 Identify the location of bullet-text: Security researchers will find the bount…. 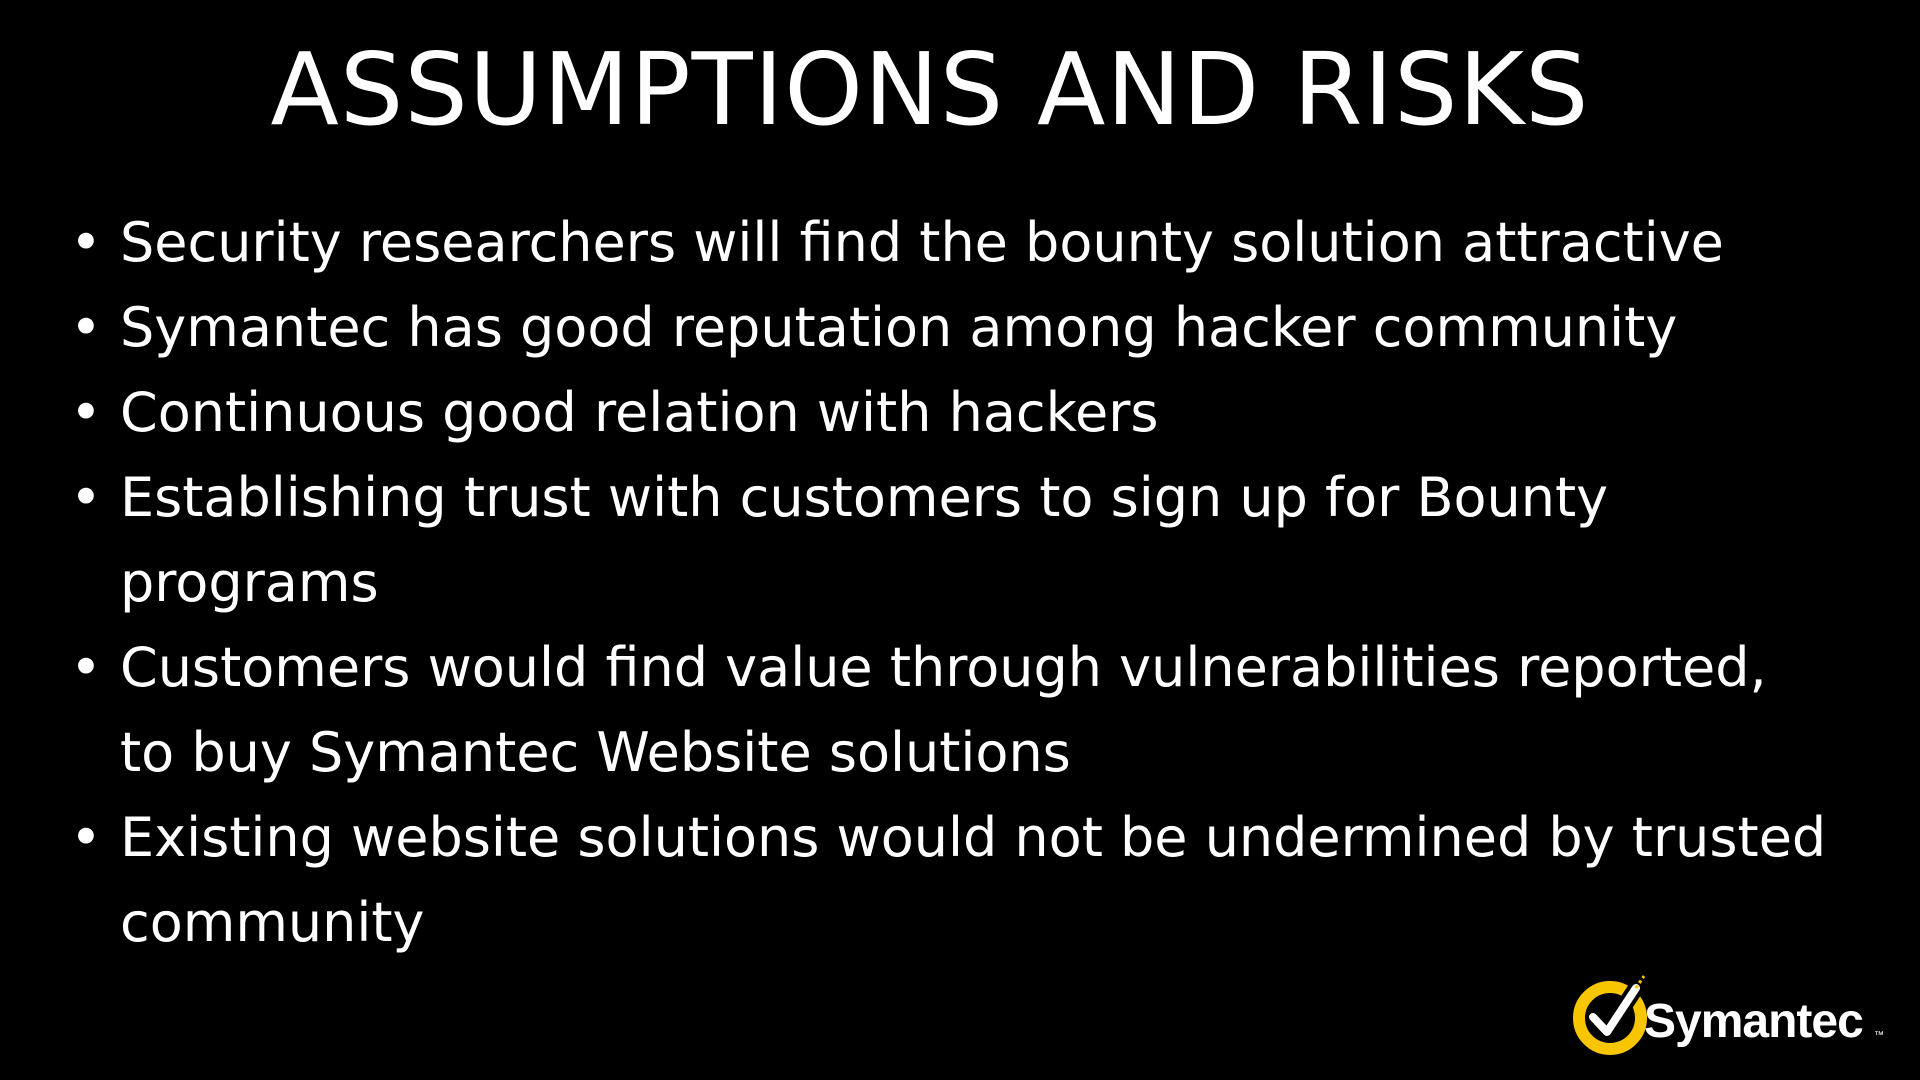
(922, 242).